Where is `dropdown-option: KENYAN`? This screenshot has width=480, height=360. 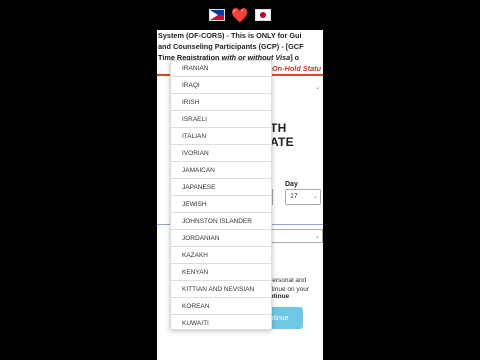
dropdown-option: KENYAN is located at coordinates (221, 273).